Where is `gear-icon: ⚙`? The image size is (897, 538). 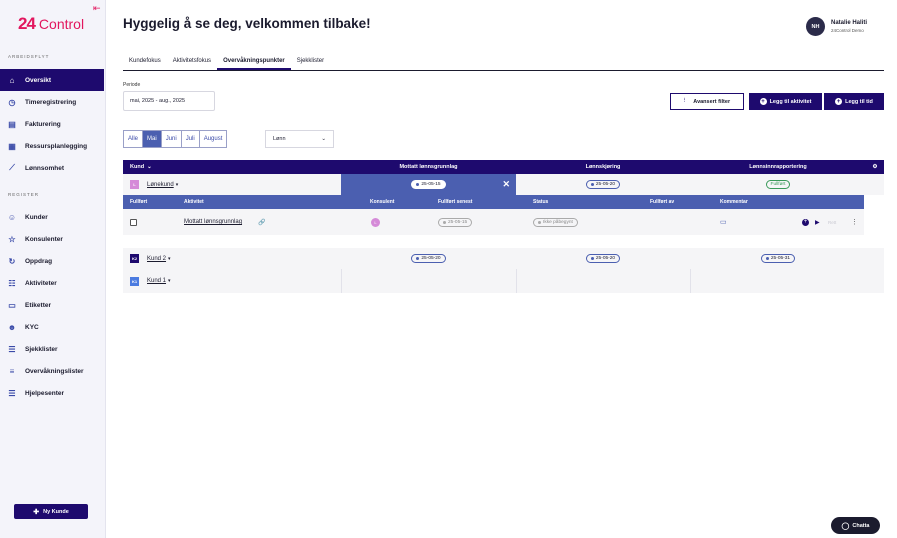 gear-icon: ⚙ is located at coordinates (875, 167).